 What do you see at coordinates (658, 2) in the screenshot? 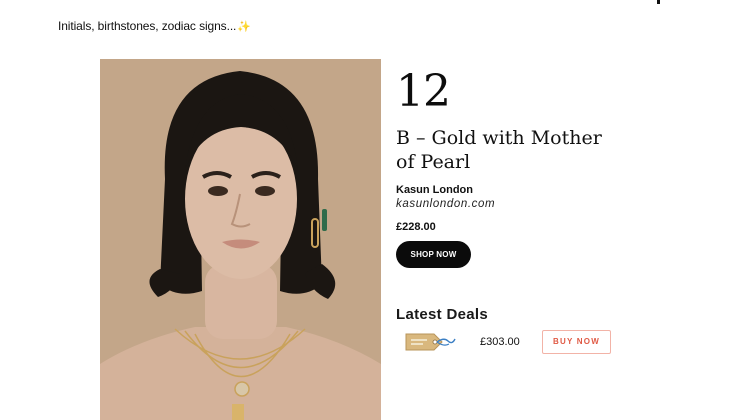
I see `page-edge-mark` at bounding box center [658, 2].